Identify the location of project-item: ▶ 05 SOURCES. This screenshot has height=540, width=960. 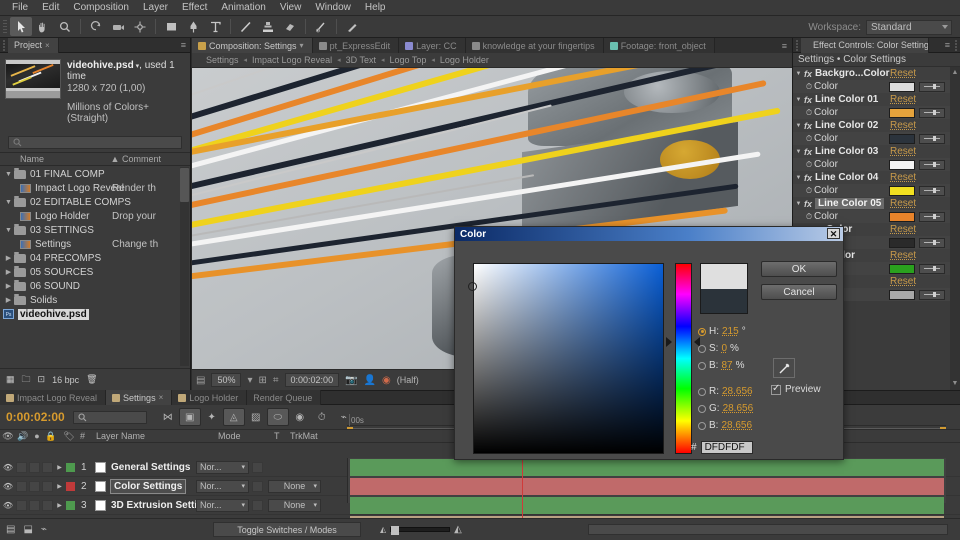
(95, 272).